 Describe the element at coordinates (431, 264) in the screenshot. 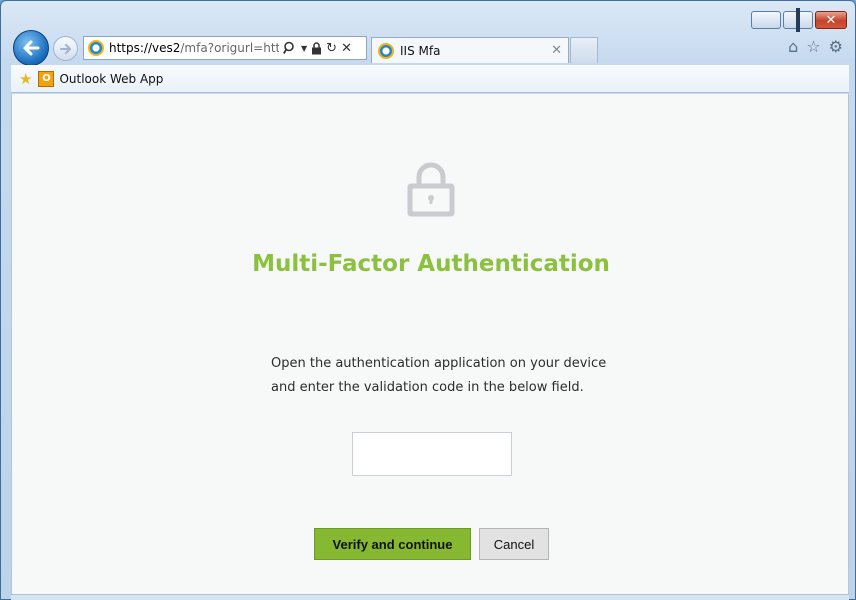

I see `page-title: Multi-Factor Authentication` at that location.